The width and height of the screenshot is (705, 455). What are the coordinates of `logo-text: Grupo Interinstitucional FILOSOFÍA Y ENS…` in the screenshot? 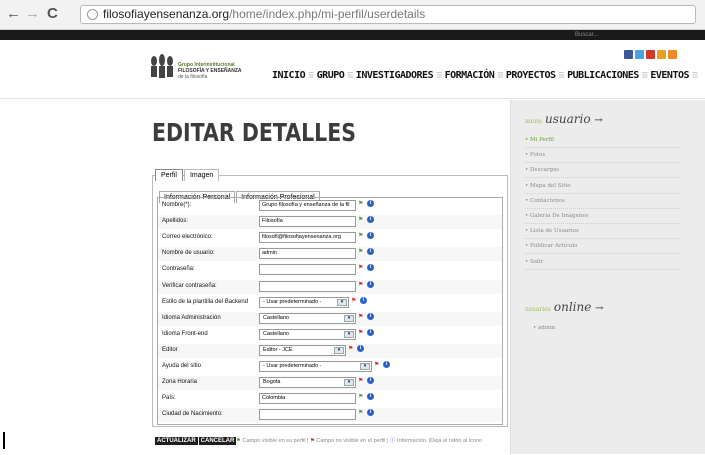 It's located at (210, 71).